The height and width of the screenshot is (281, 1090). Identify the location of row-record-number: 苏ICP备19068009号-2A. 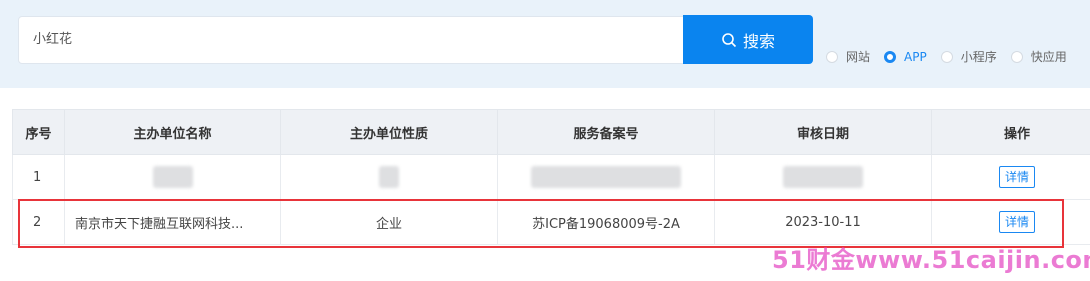
(606, 222).